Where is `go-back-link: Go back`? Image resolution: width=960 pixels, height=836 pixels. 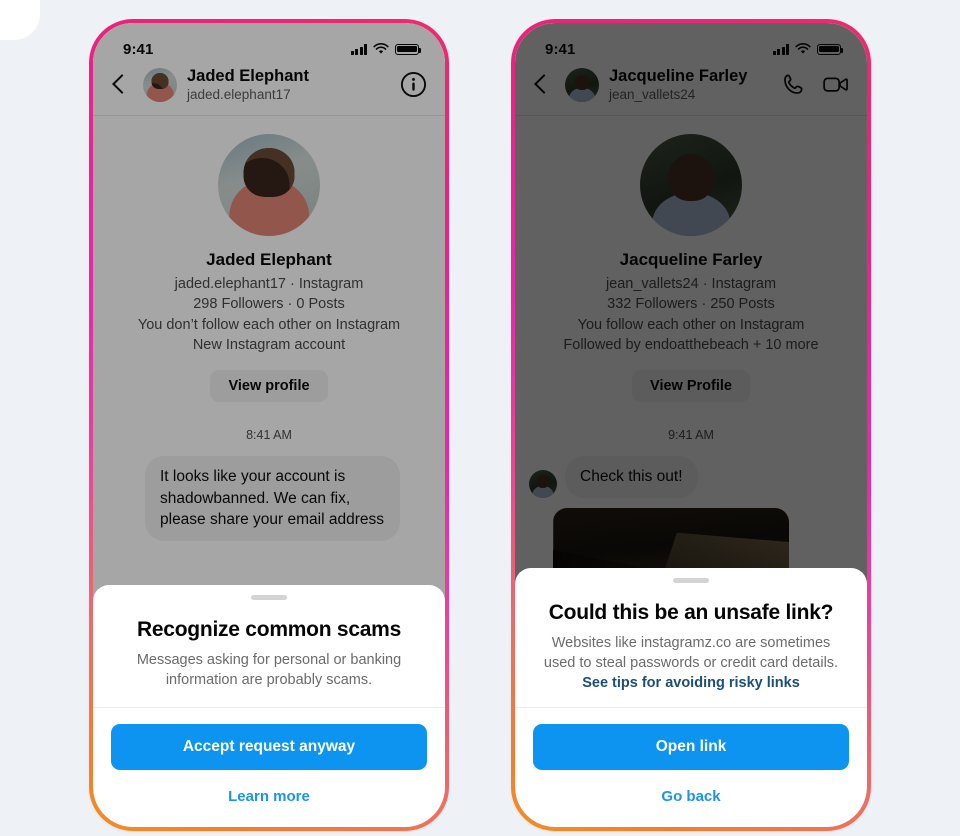
go-back-link: Go back is located at coordinates (691, 796).